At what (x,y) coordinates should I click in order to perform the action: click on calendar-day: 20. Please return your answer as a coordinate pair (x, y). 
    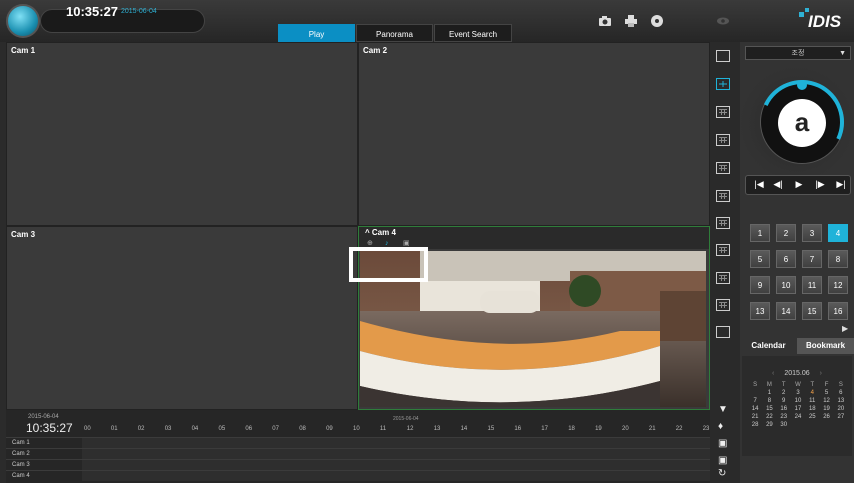
    Looking at the image, I should click on (841, 409).